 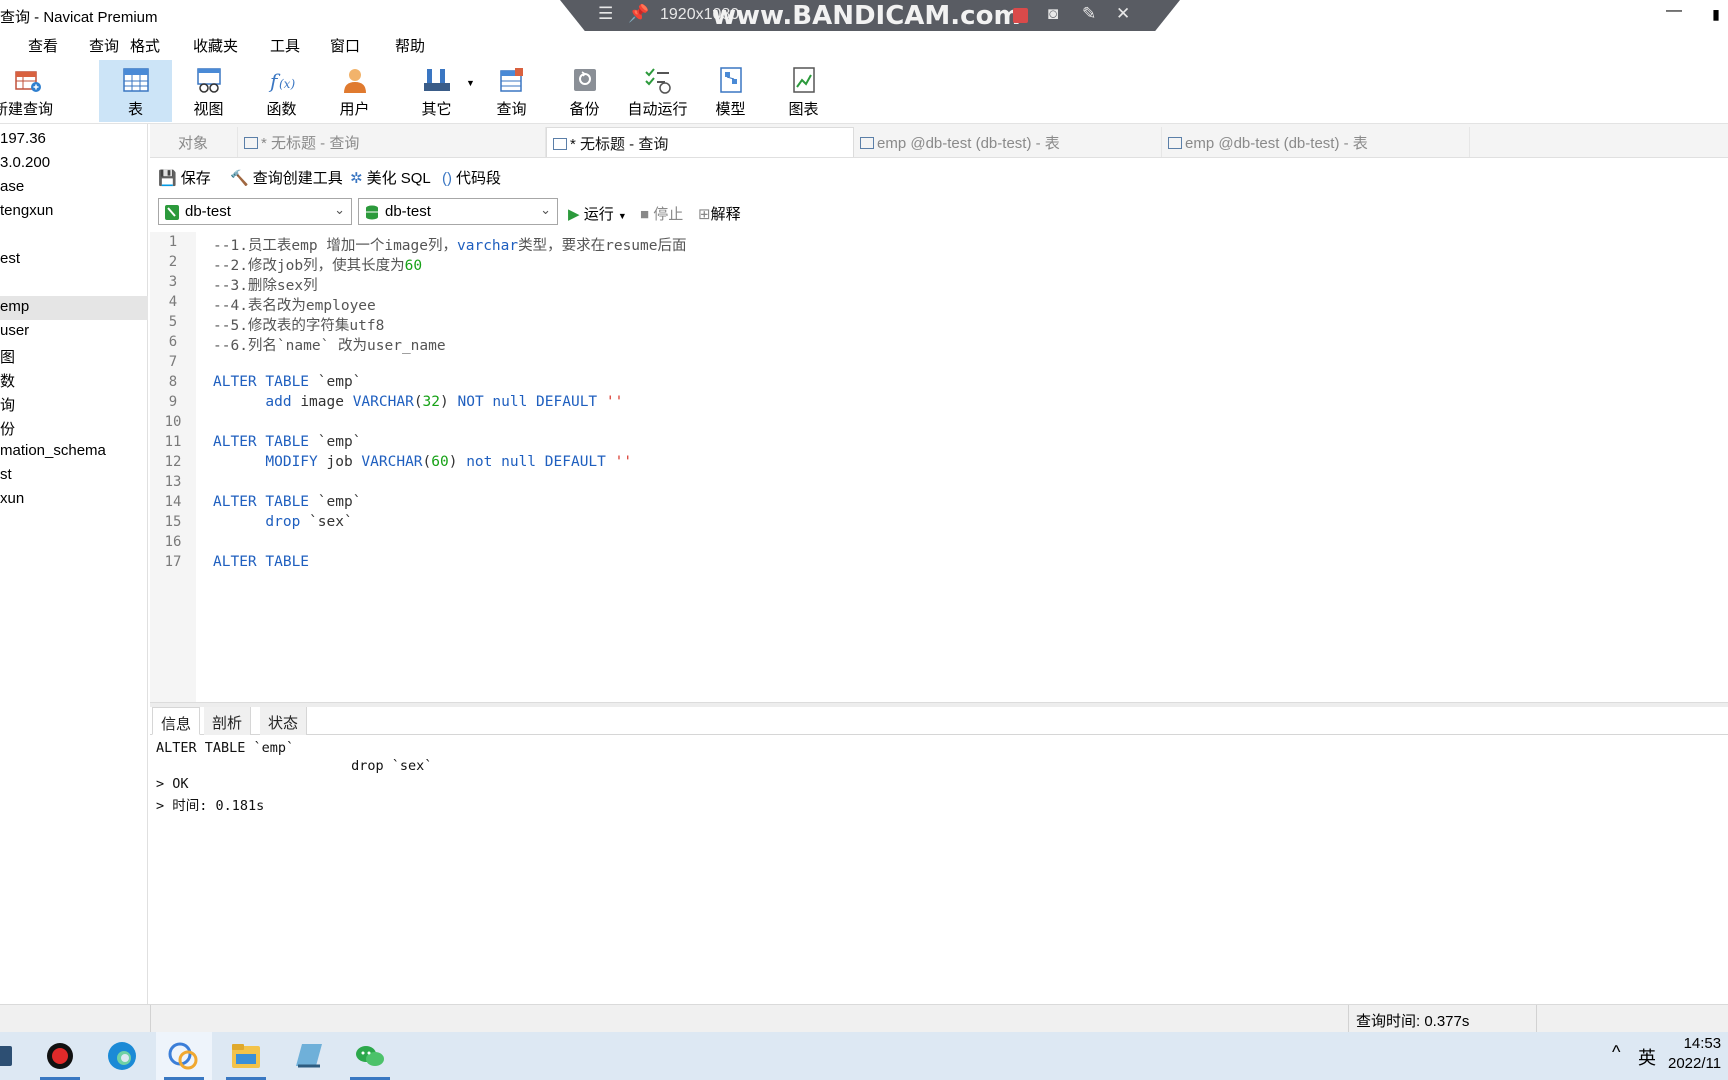 What do you see at coordinates (470, 83) in the screenshot?
I see `other-dropdown-icon: ▼` at bounding box center [470, 83].